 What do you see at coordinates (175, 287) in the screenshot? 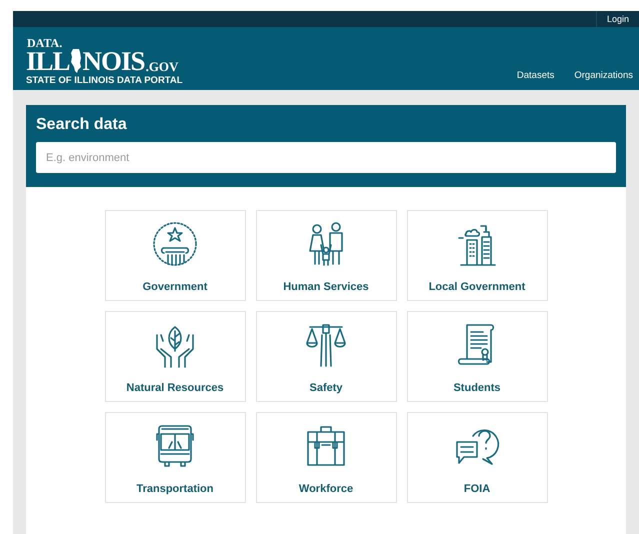
I see `category-label: Government` at bounding box center [175, 287].